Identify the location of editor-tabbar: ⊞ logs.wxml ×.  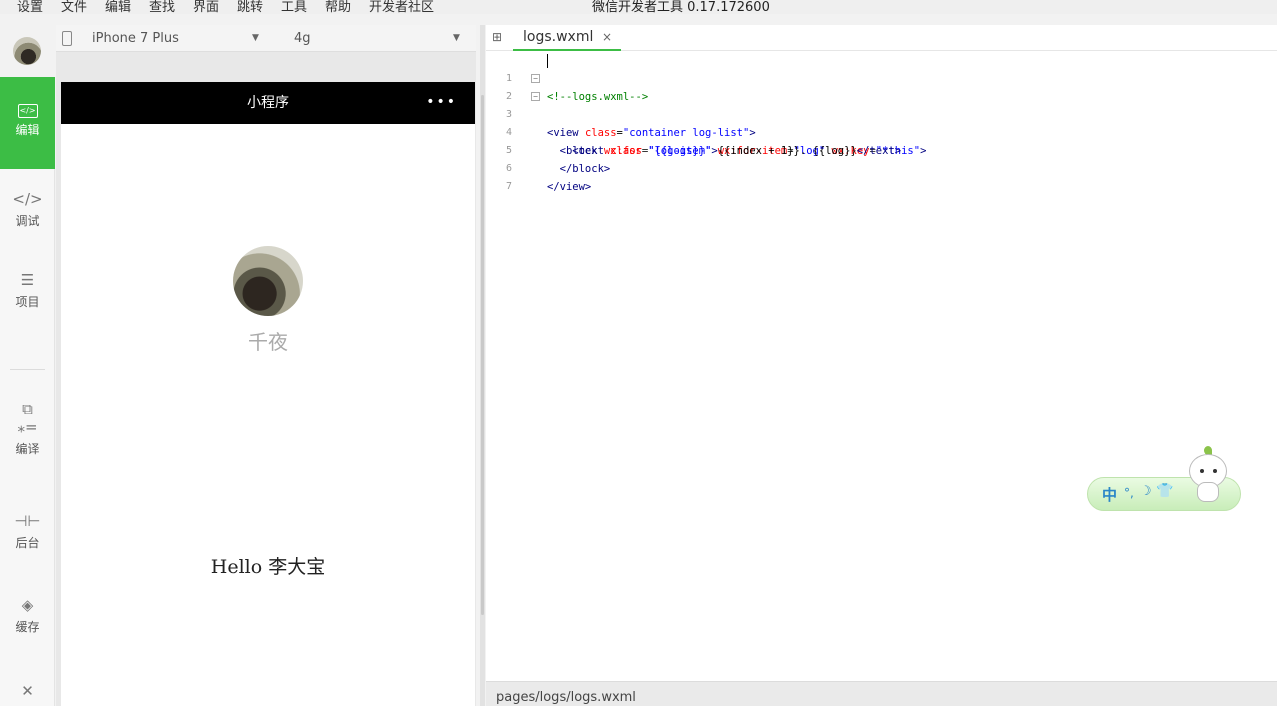
(881, 38).